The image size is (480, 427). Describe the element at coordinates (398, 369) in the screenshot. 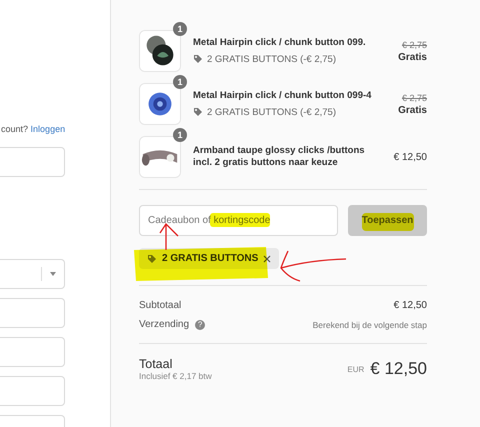

I see `total-amount: € 12,50` at that location.